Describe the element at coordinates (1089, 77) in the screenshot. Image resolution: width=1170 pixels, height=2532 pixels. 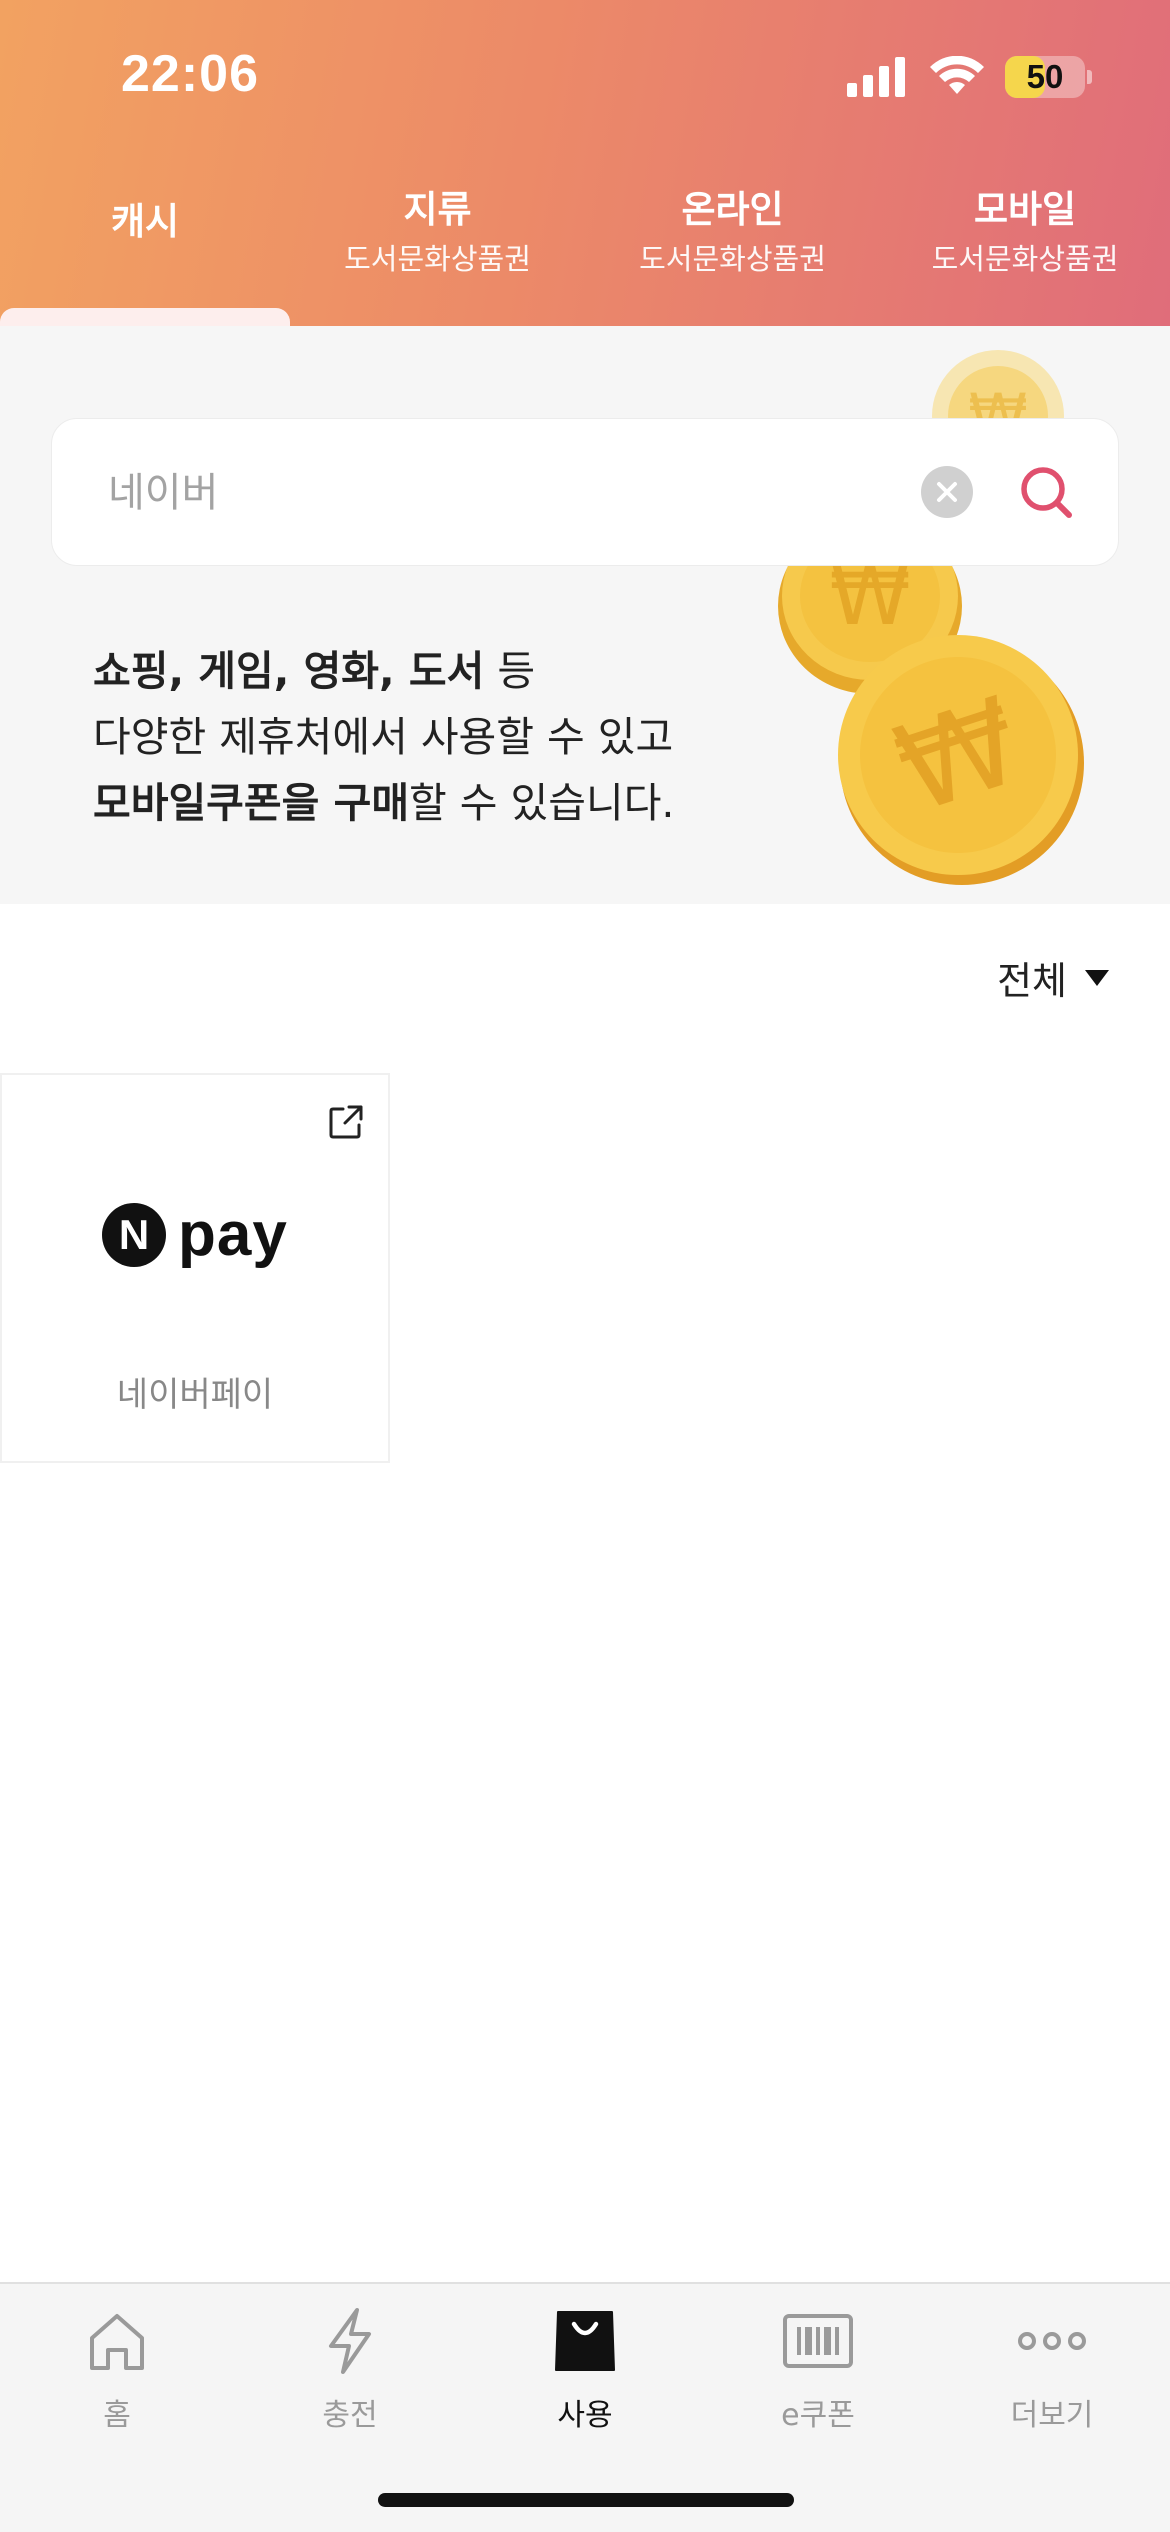
I see `battery-nub` at that location.